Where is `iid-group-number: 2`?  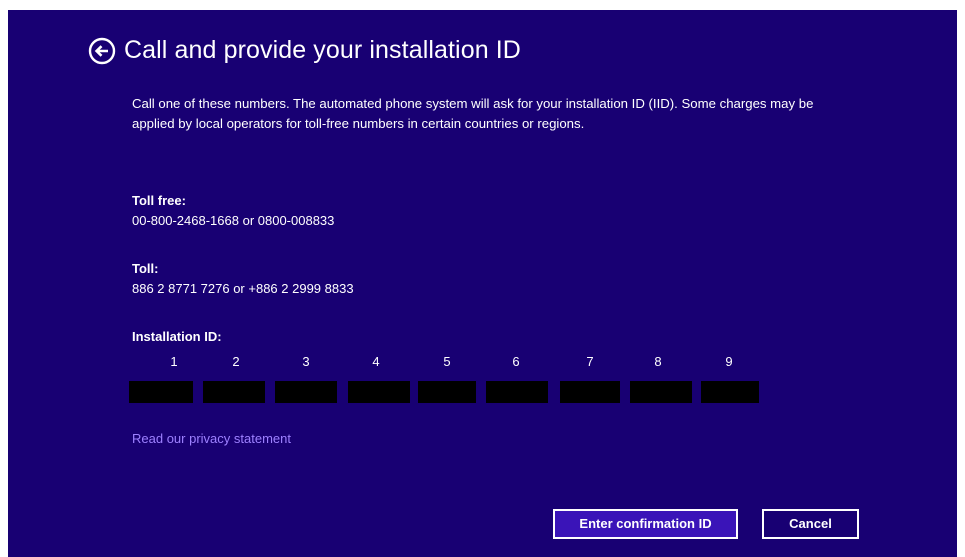 iid-group-number: 2 is located at coordinates (236, 361).